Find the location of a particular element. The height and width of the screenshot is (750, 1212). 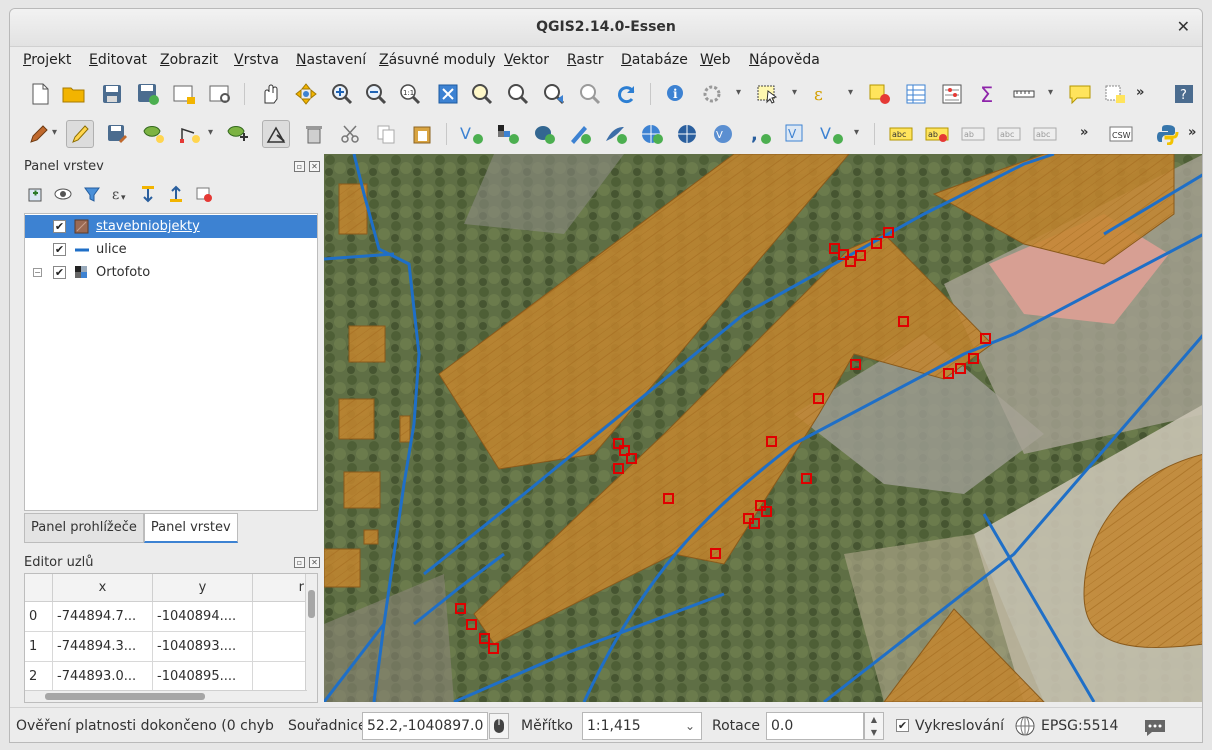

zoom-last-icon is located at coordinates (554, 94).